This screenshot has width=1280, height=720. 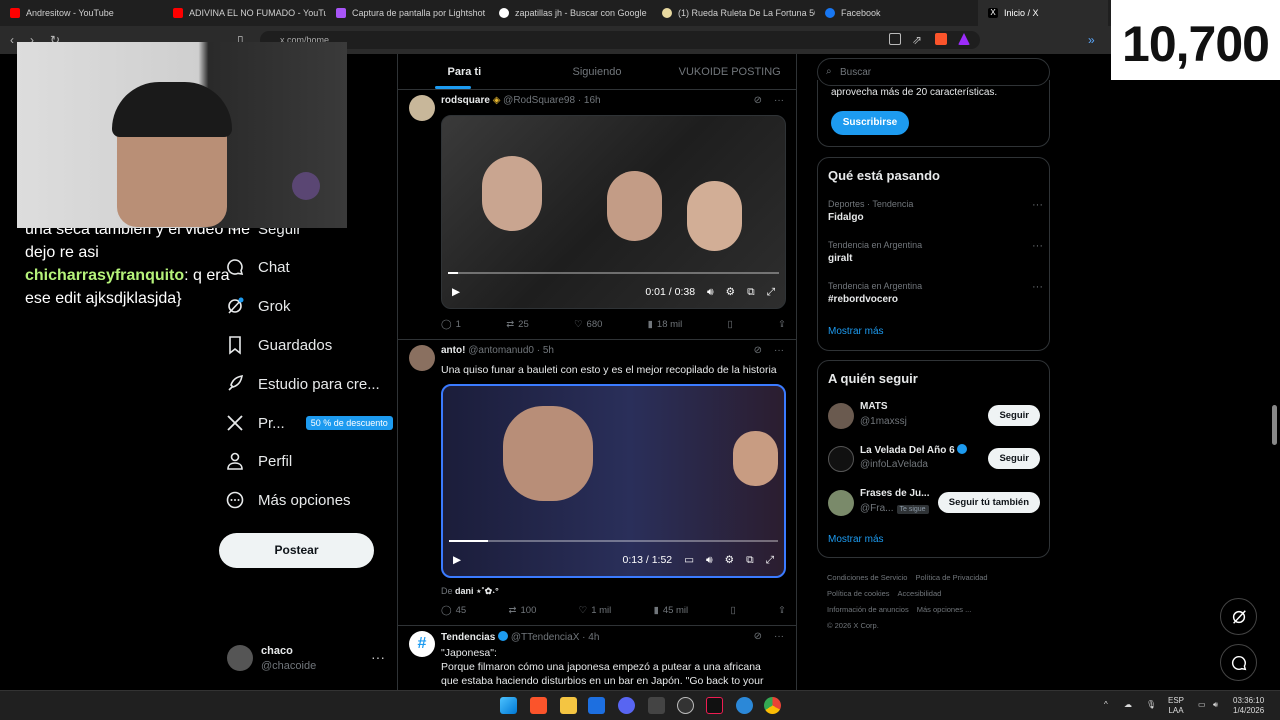 What do you see at coordinates (309, 423) in the screenshot?
I see `nav-item-premium: Pr... 50 % de descuento` at bounding box center [309, 423].